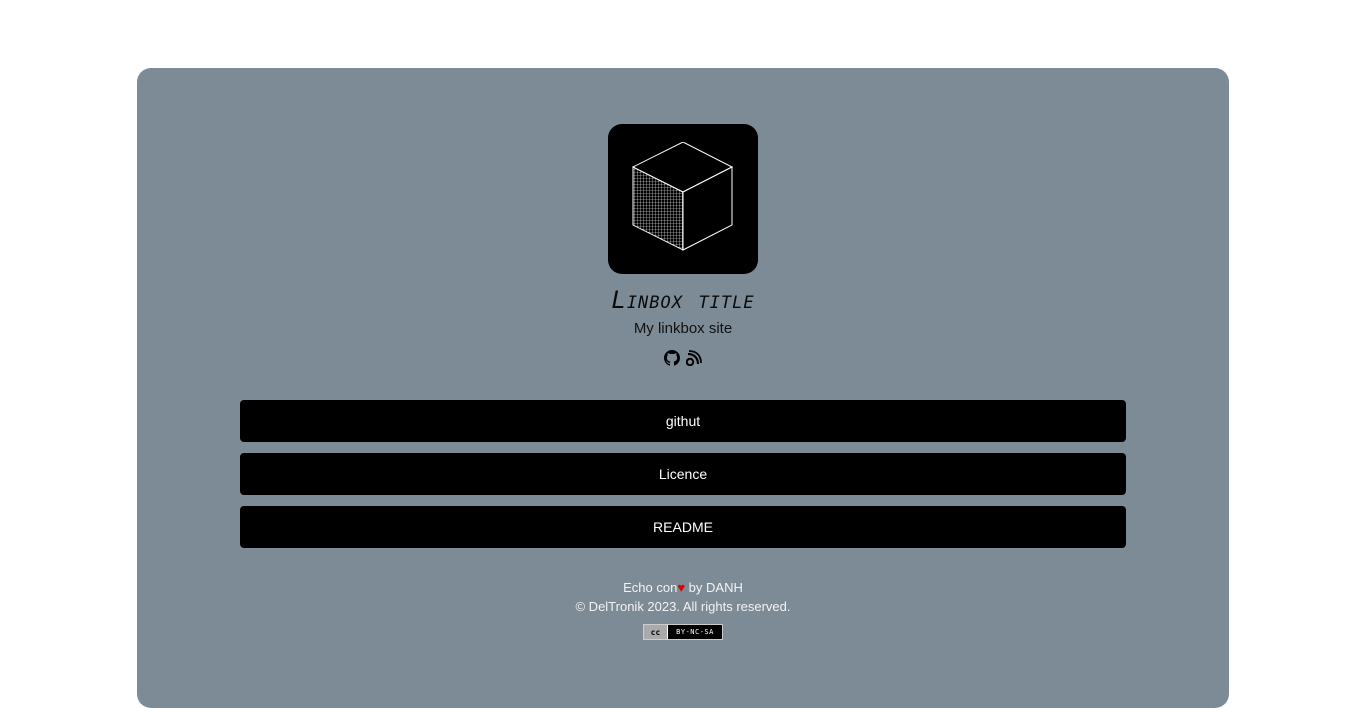 Image resolution: width=1366 pixels, height=708 pixels. I want to click on link-label: githut, so click(683, 421).